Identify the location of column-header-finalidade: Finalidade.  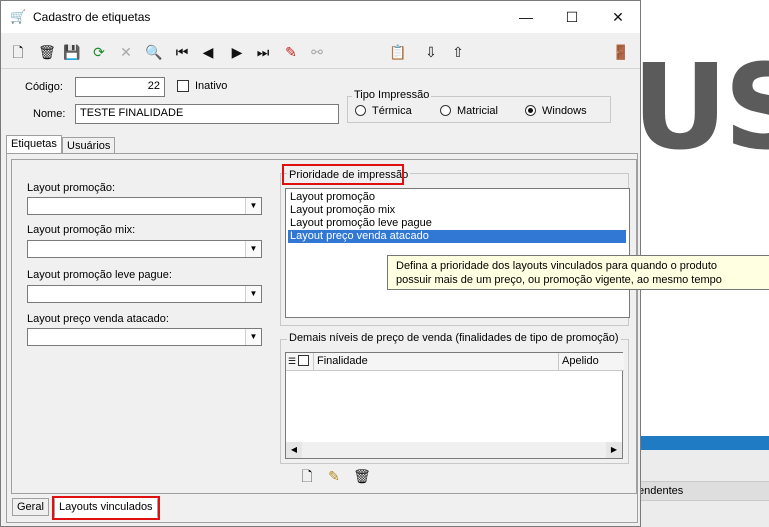
(436, 362).